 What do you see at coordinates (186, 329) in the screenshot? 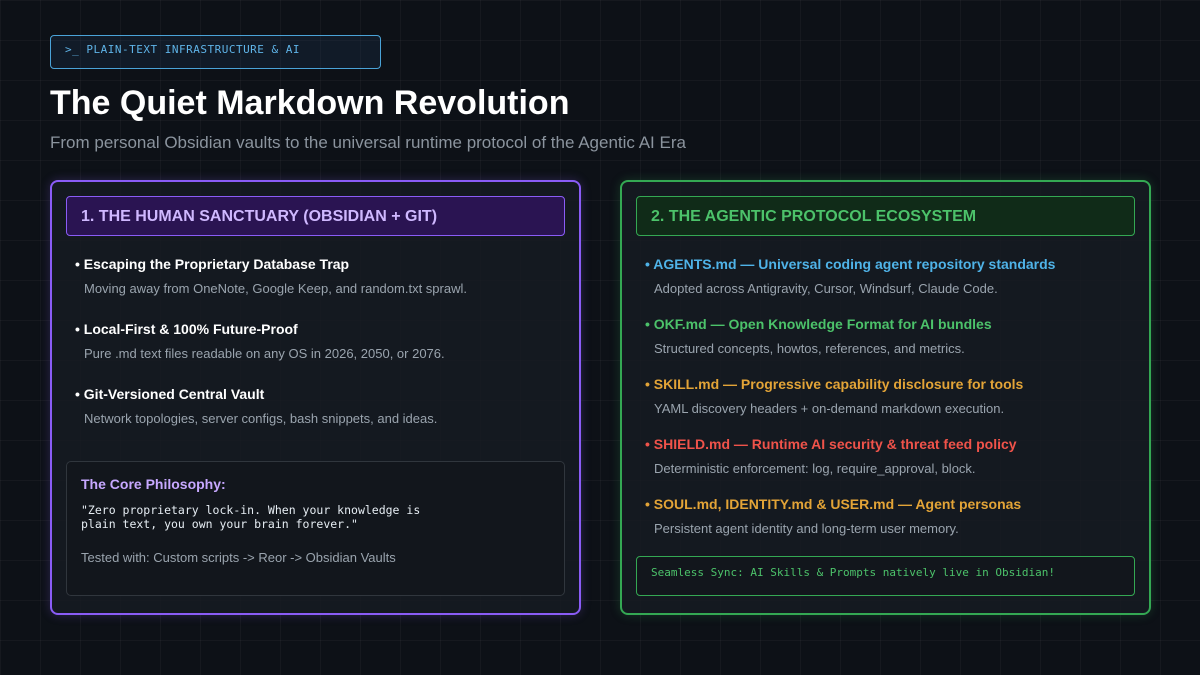
I see `item-title: • Local-First & 100% Future-Proof` at bounding box center [186, 329].